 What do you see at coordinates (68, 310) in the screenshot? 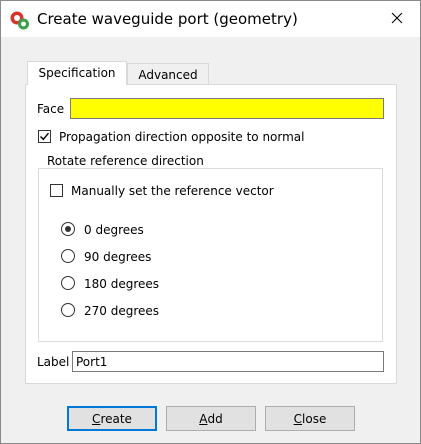
I see `radio-270-degrees` at bounding box center [68, 310].